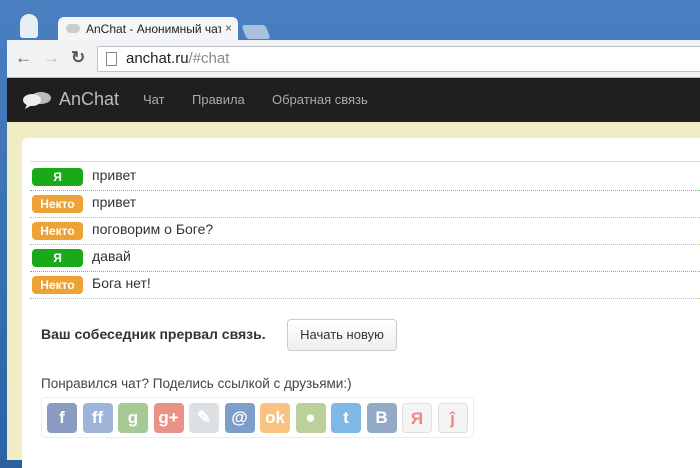 The height and width of the screenshot is (468, 700). What do you see at coordinates (256, 32) in the screenshot?
I see `new-tab-button` at bounding box center [256, 32].